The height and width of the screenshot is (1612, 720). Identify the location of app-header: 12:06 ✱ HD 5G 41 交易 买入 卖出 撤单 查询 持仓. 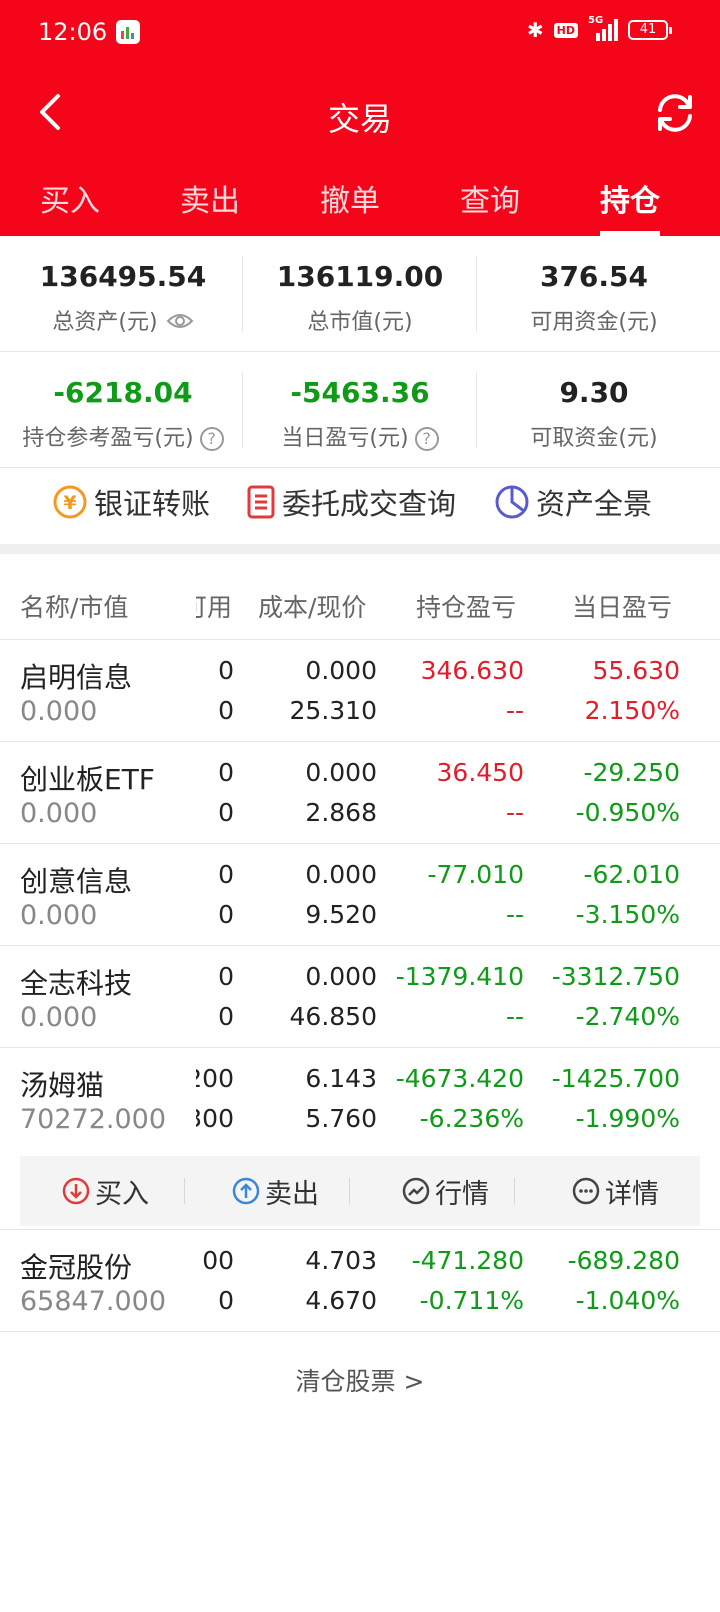
(360, 118).